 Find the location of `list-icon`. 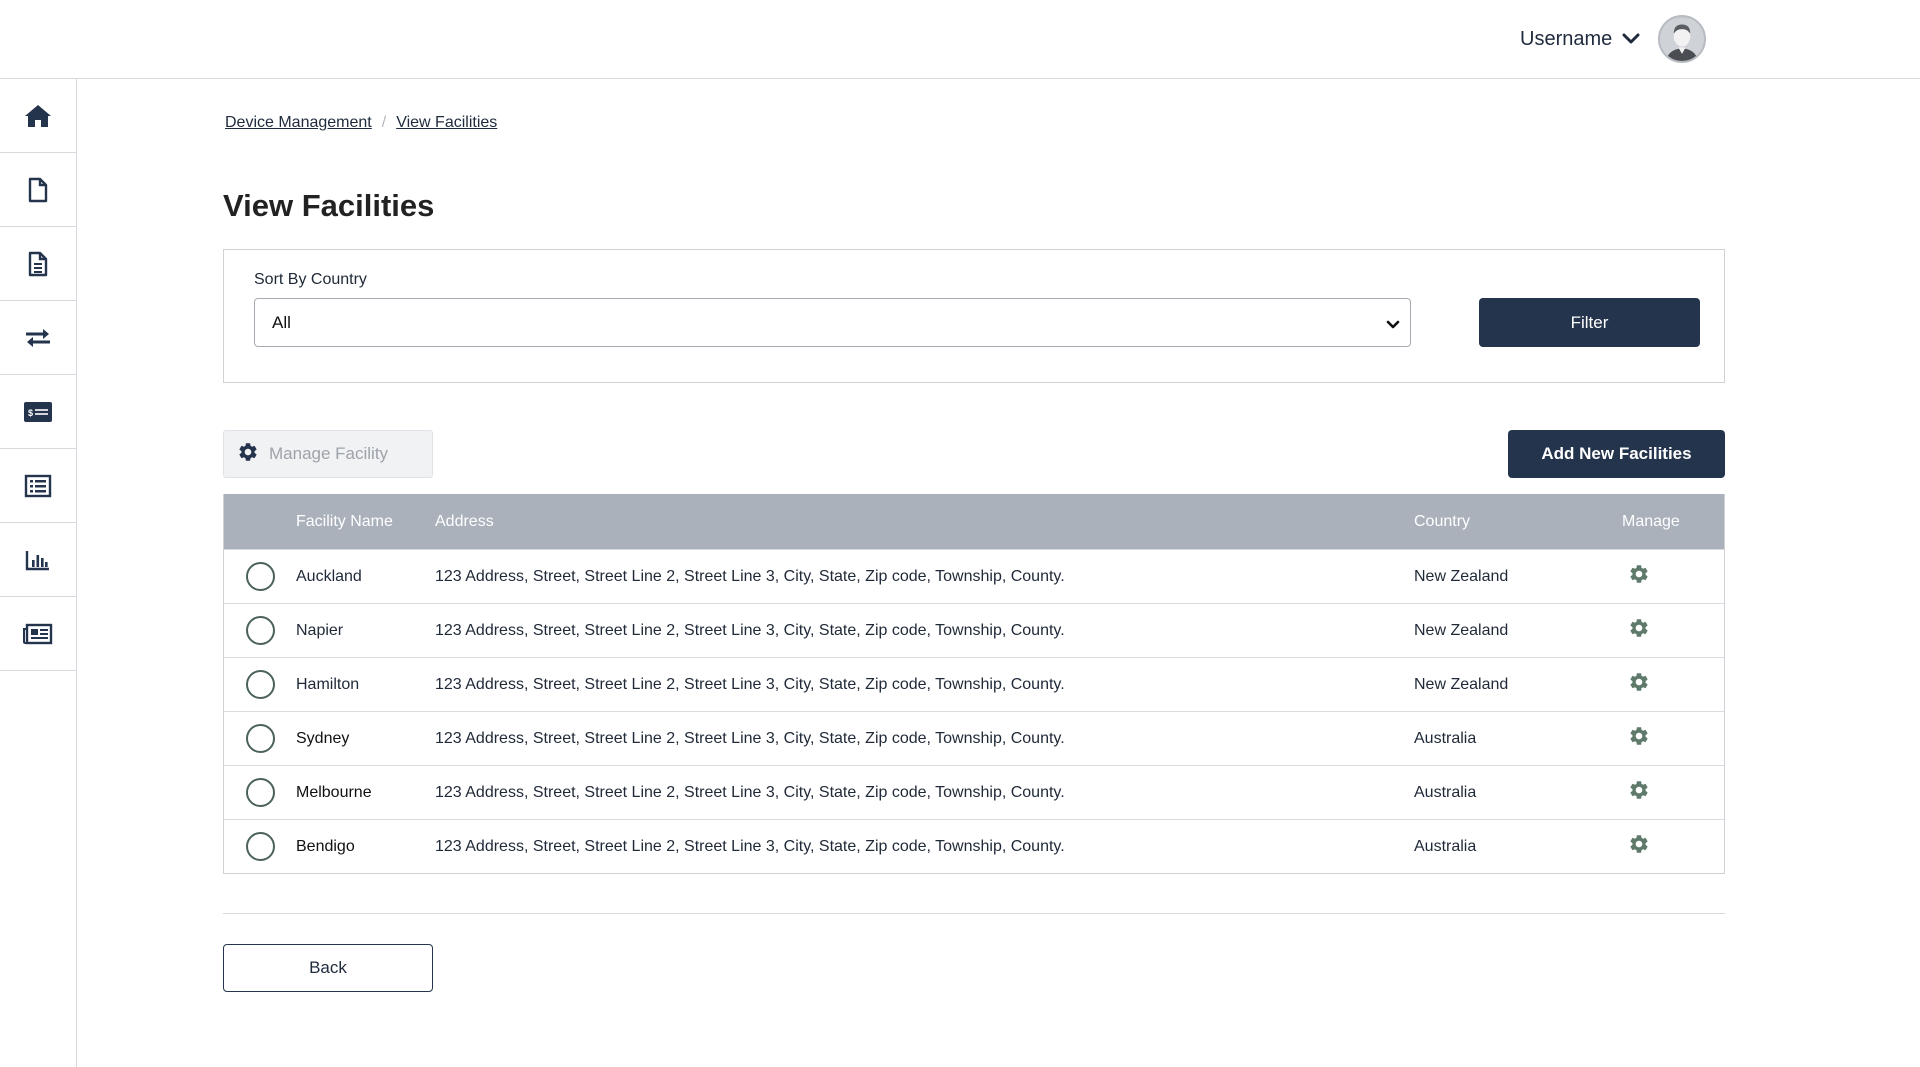

list-icon is located at coordinates (38, 486).